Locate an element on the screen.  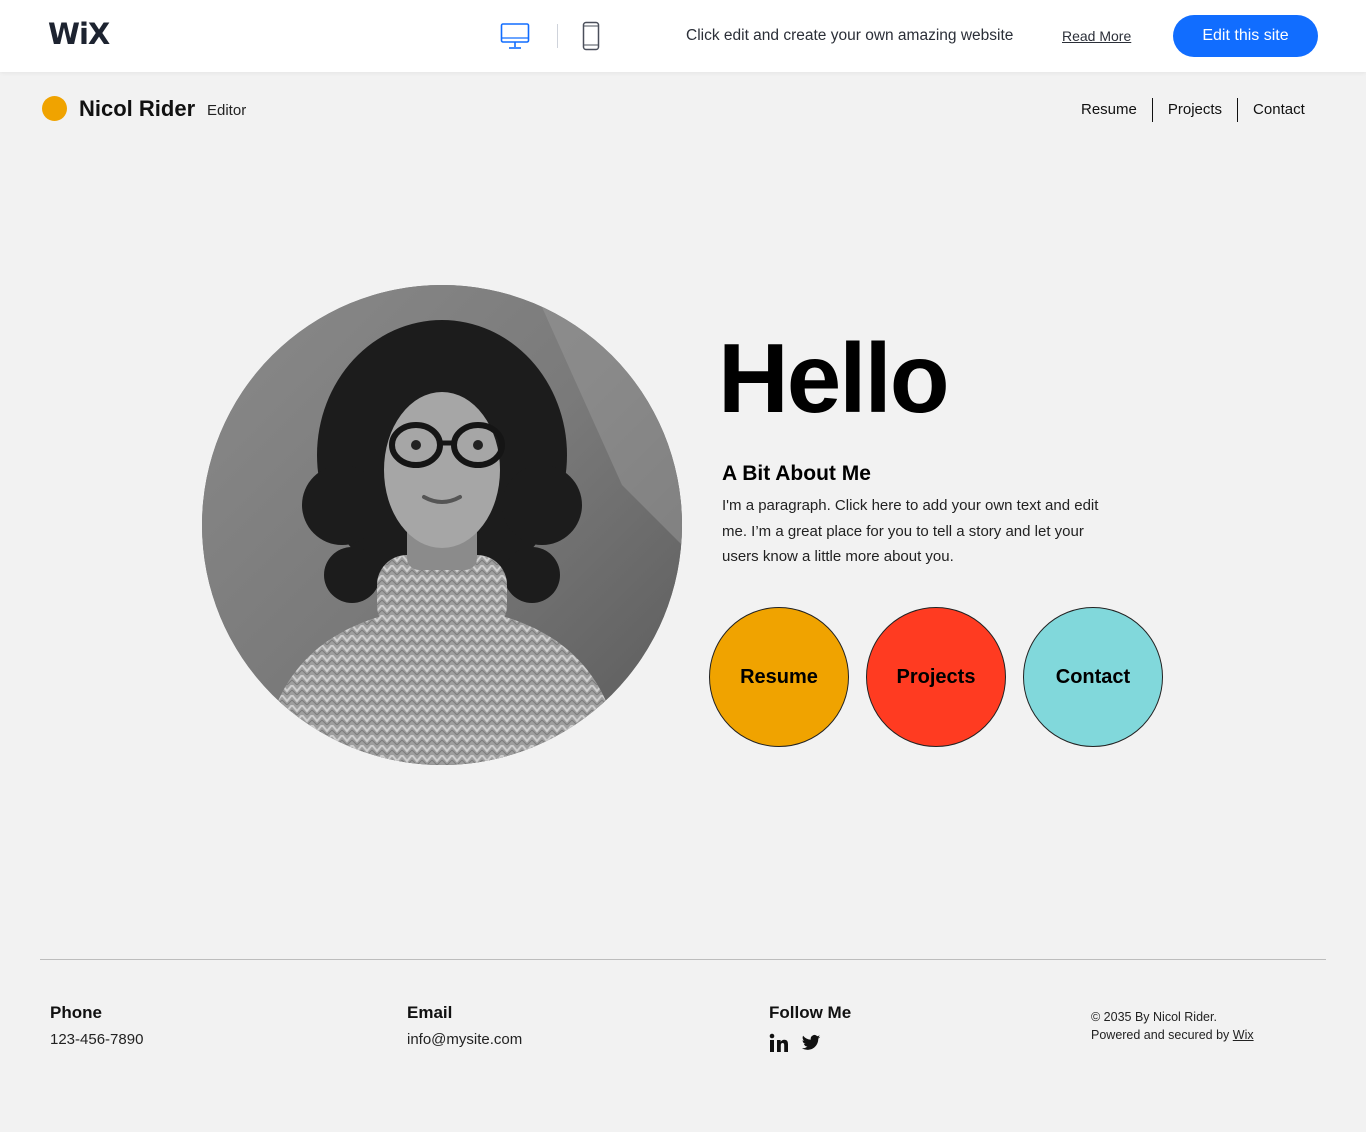
edit-this-site-button: Edit this site is located at coordinates (1245, 36).